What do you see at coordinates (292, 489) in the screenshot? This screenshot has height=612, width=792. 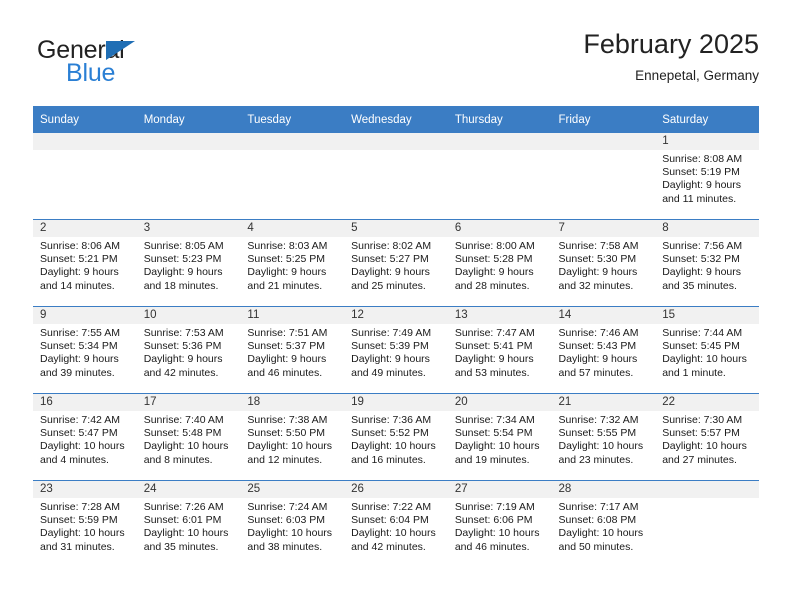 I see `day-number: 25` at bounding box center [292, 489].